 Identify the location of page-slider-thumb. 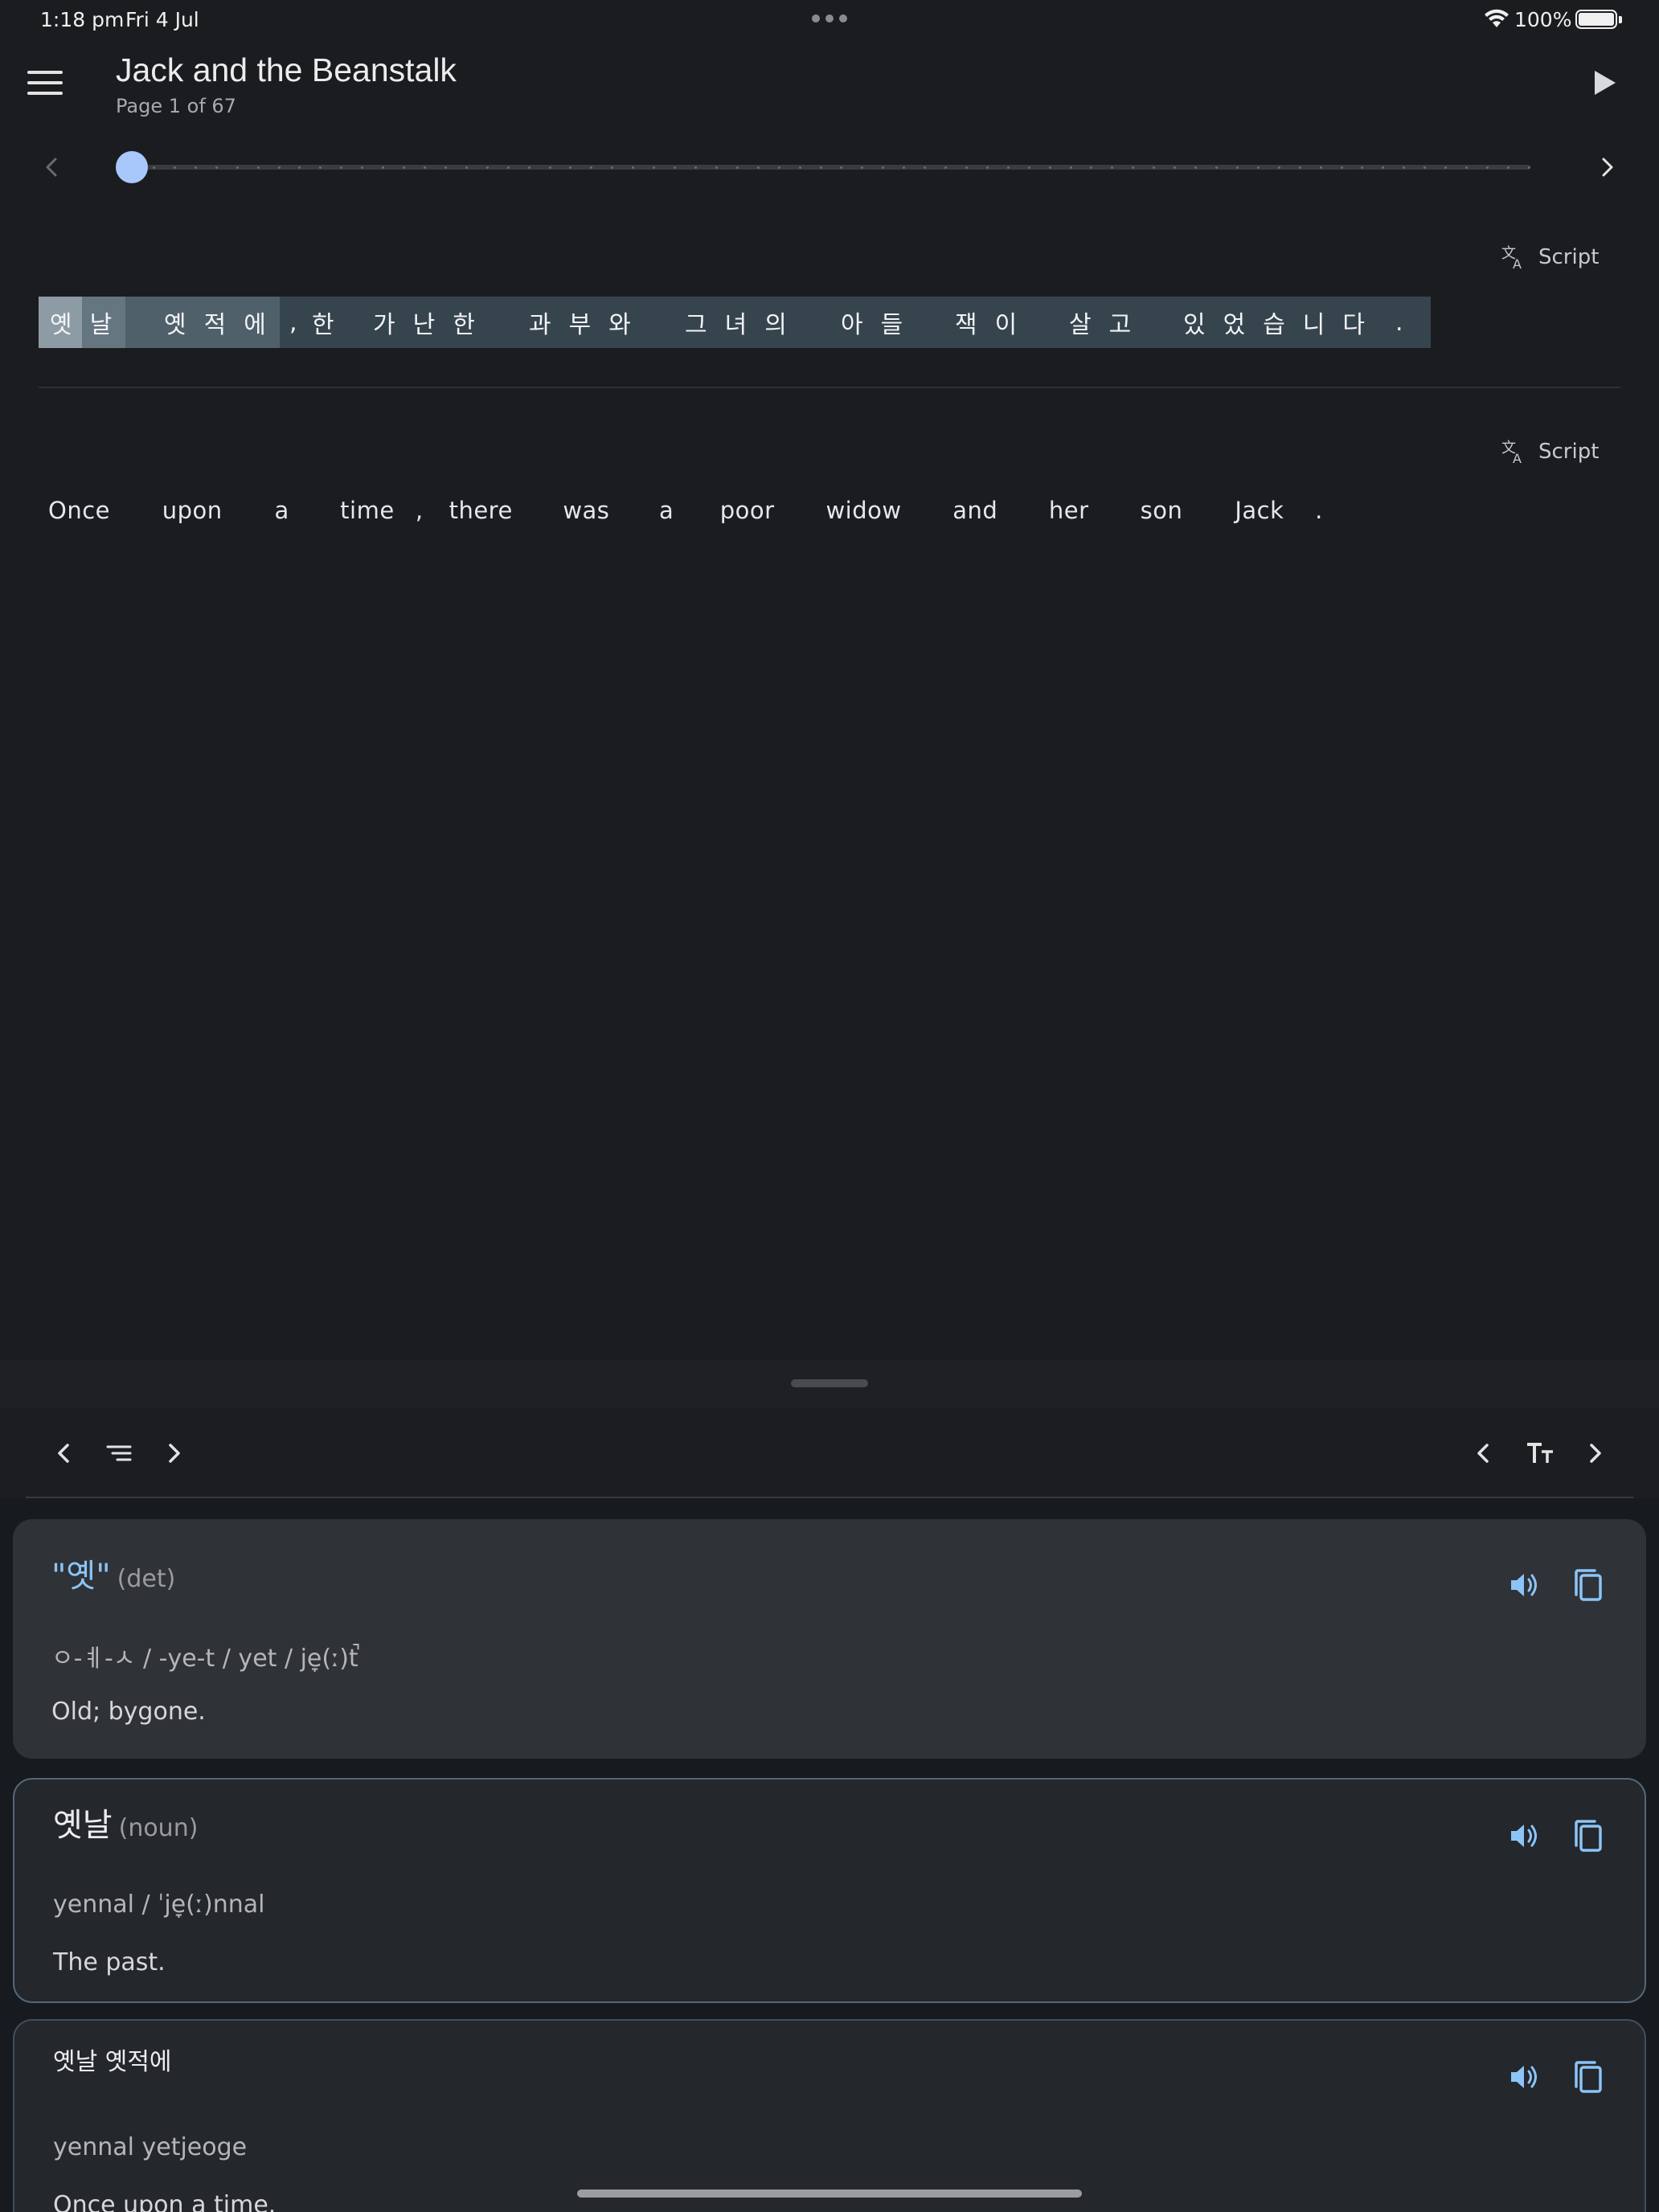
(132, 167).